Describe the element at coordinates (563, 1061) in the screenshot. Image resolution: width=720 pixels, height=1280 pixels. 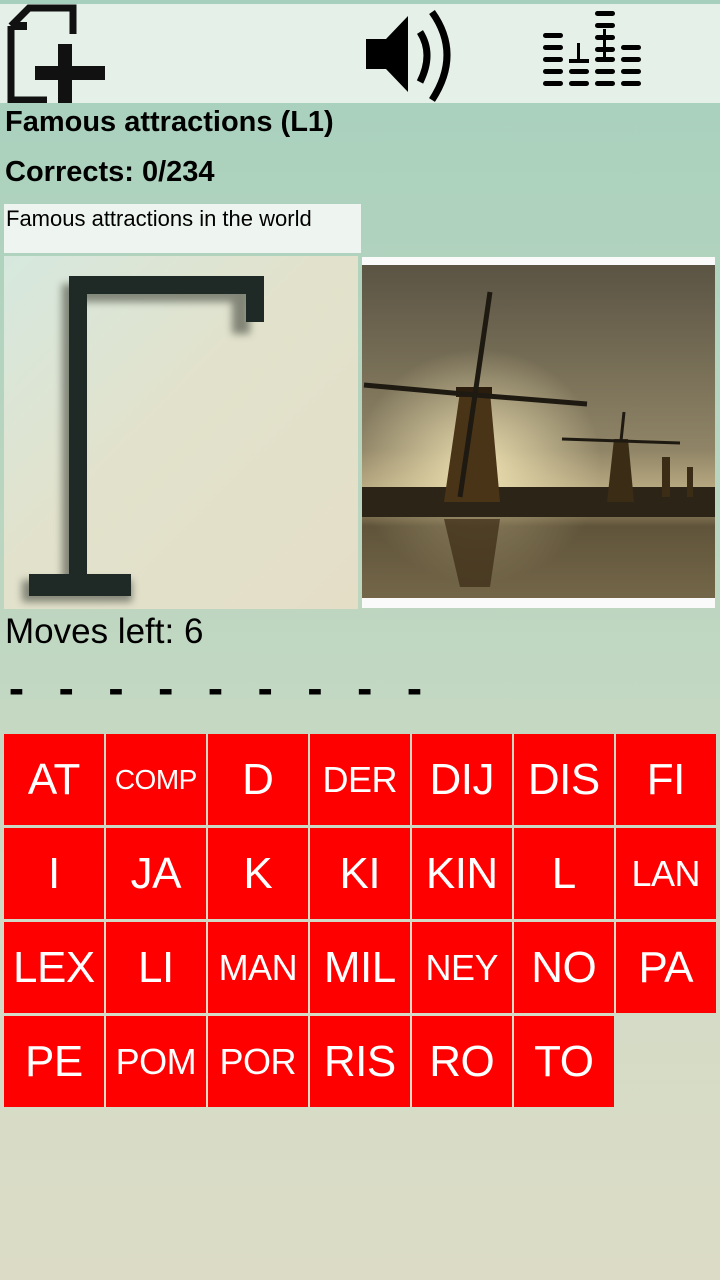
I see `syllable-tile: TO` at that location.